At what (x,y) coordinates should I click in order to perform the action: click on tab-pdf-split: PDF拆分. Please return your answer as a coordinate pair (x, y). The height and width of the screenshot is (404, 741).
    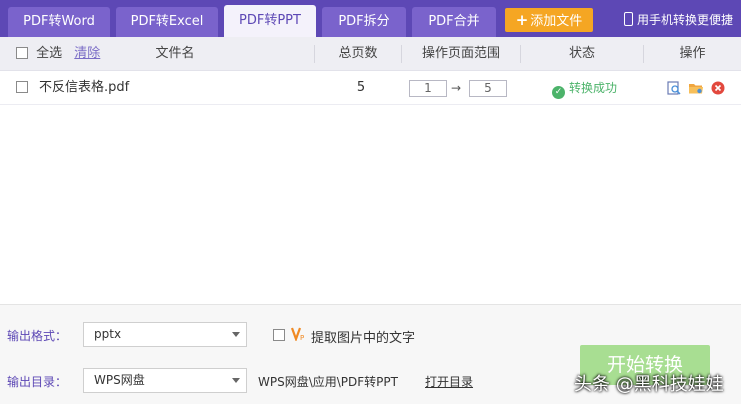
    Looking at the image, I should click on (364, 22).